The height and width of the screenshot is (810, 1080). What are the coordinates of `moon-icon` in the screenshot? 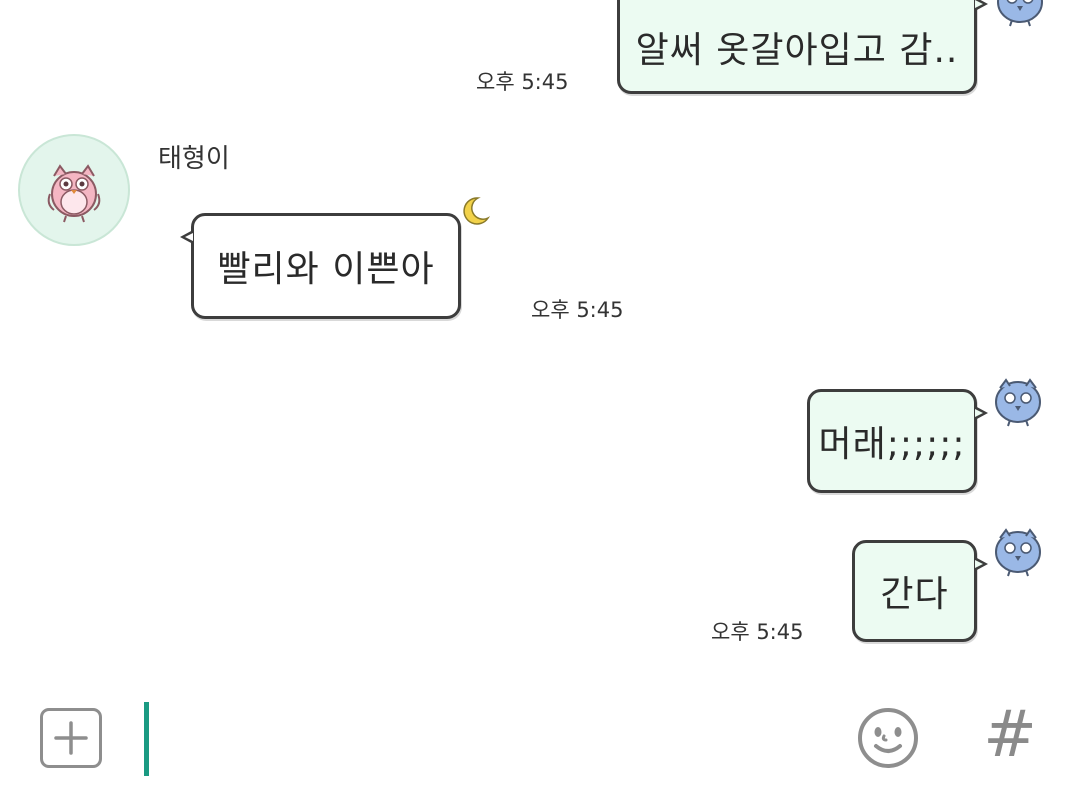 It's located at (477, 211).